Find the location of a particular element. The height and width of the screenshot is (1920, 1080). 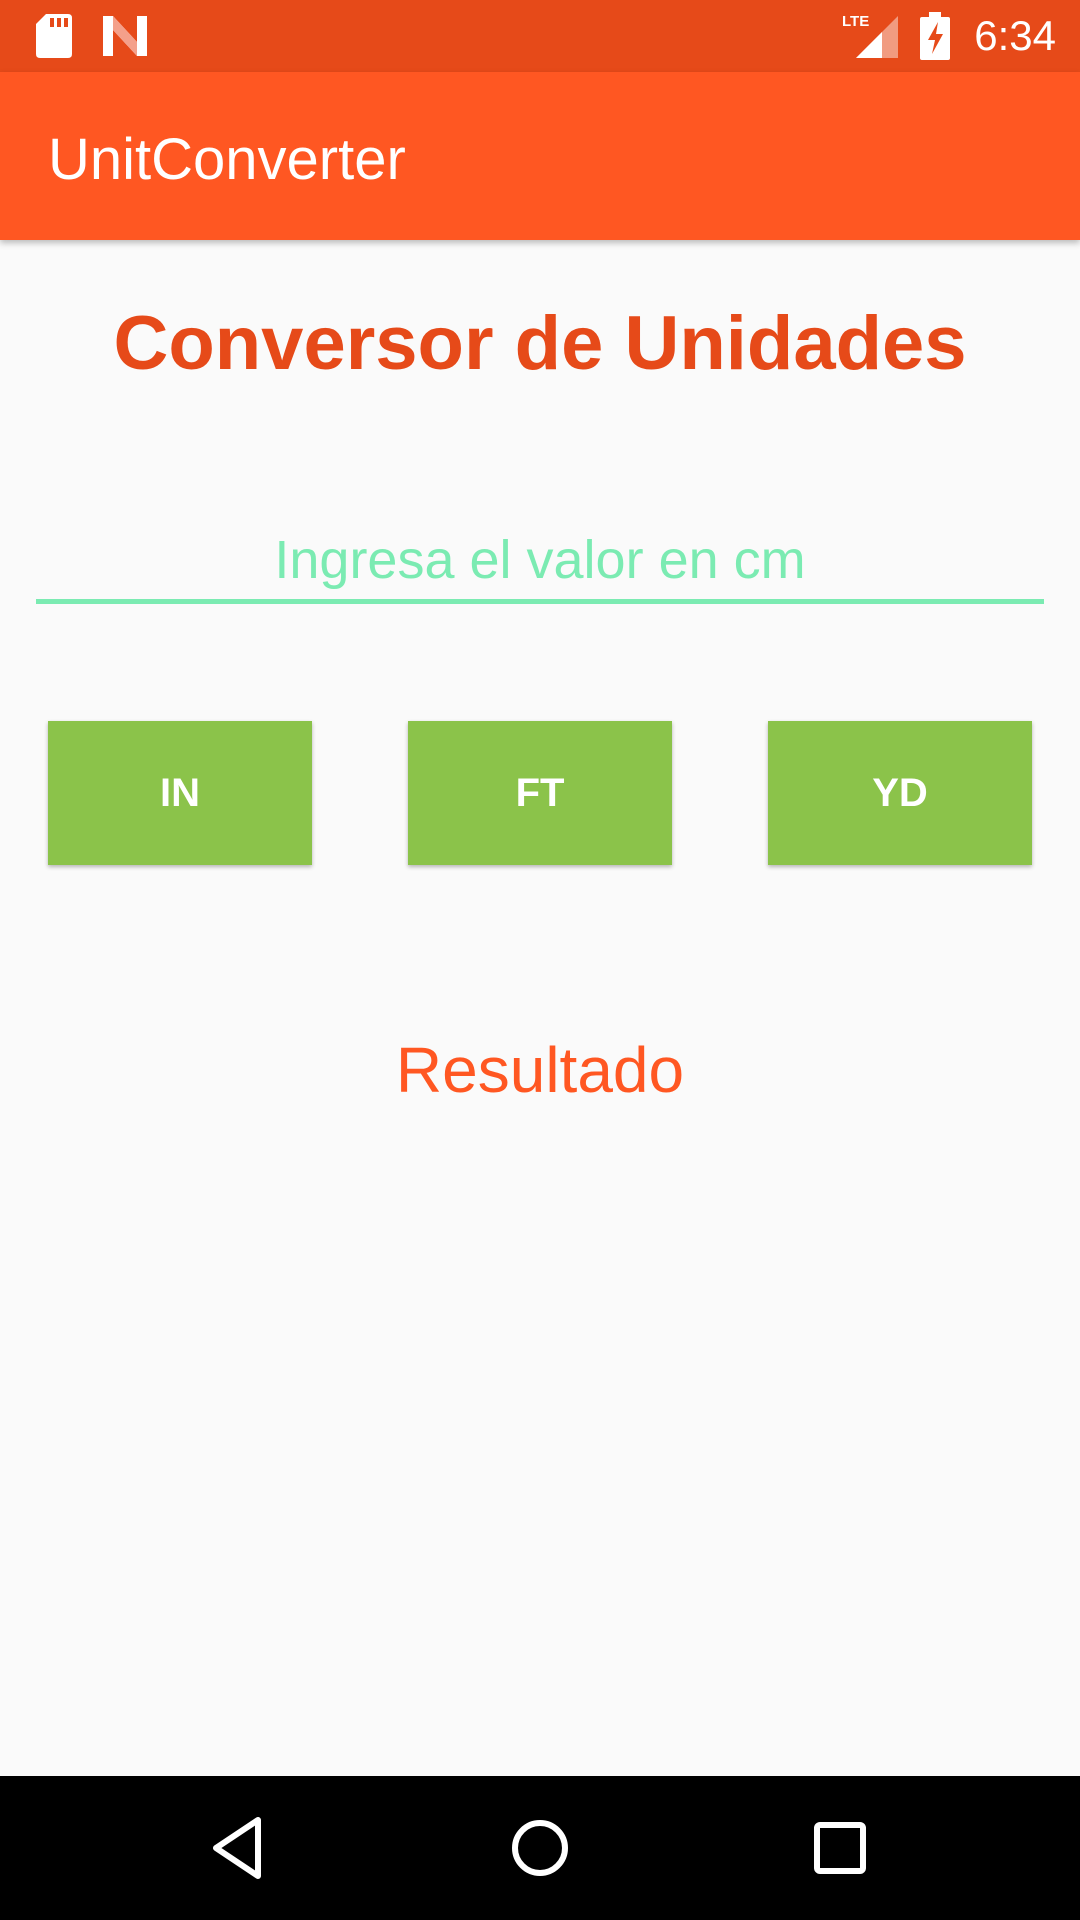

page-title: Conversor de Unidades is located at coordinates (540, 343).